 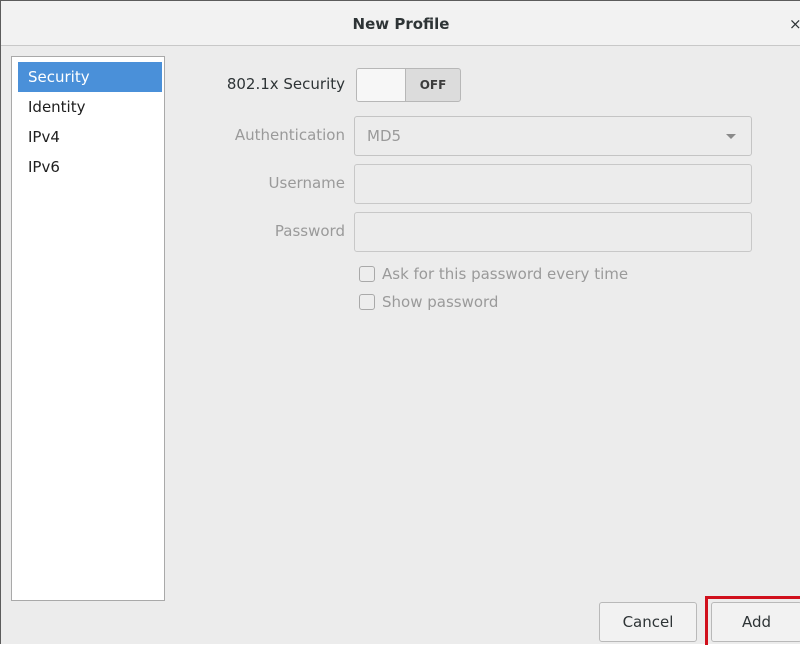 I want to click on password-input, so click(x=553, y=232).